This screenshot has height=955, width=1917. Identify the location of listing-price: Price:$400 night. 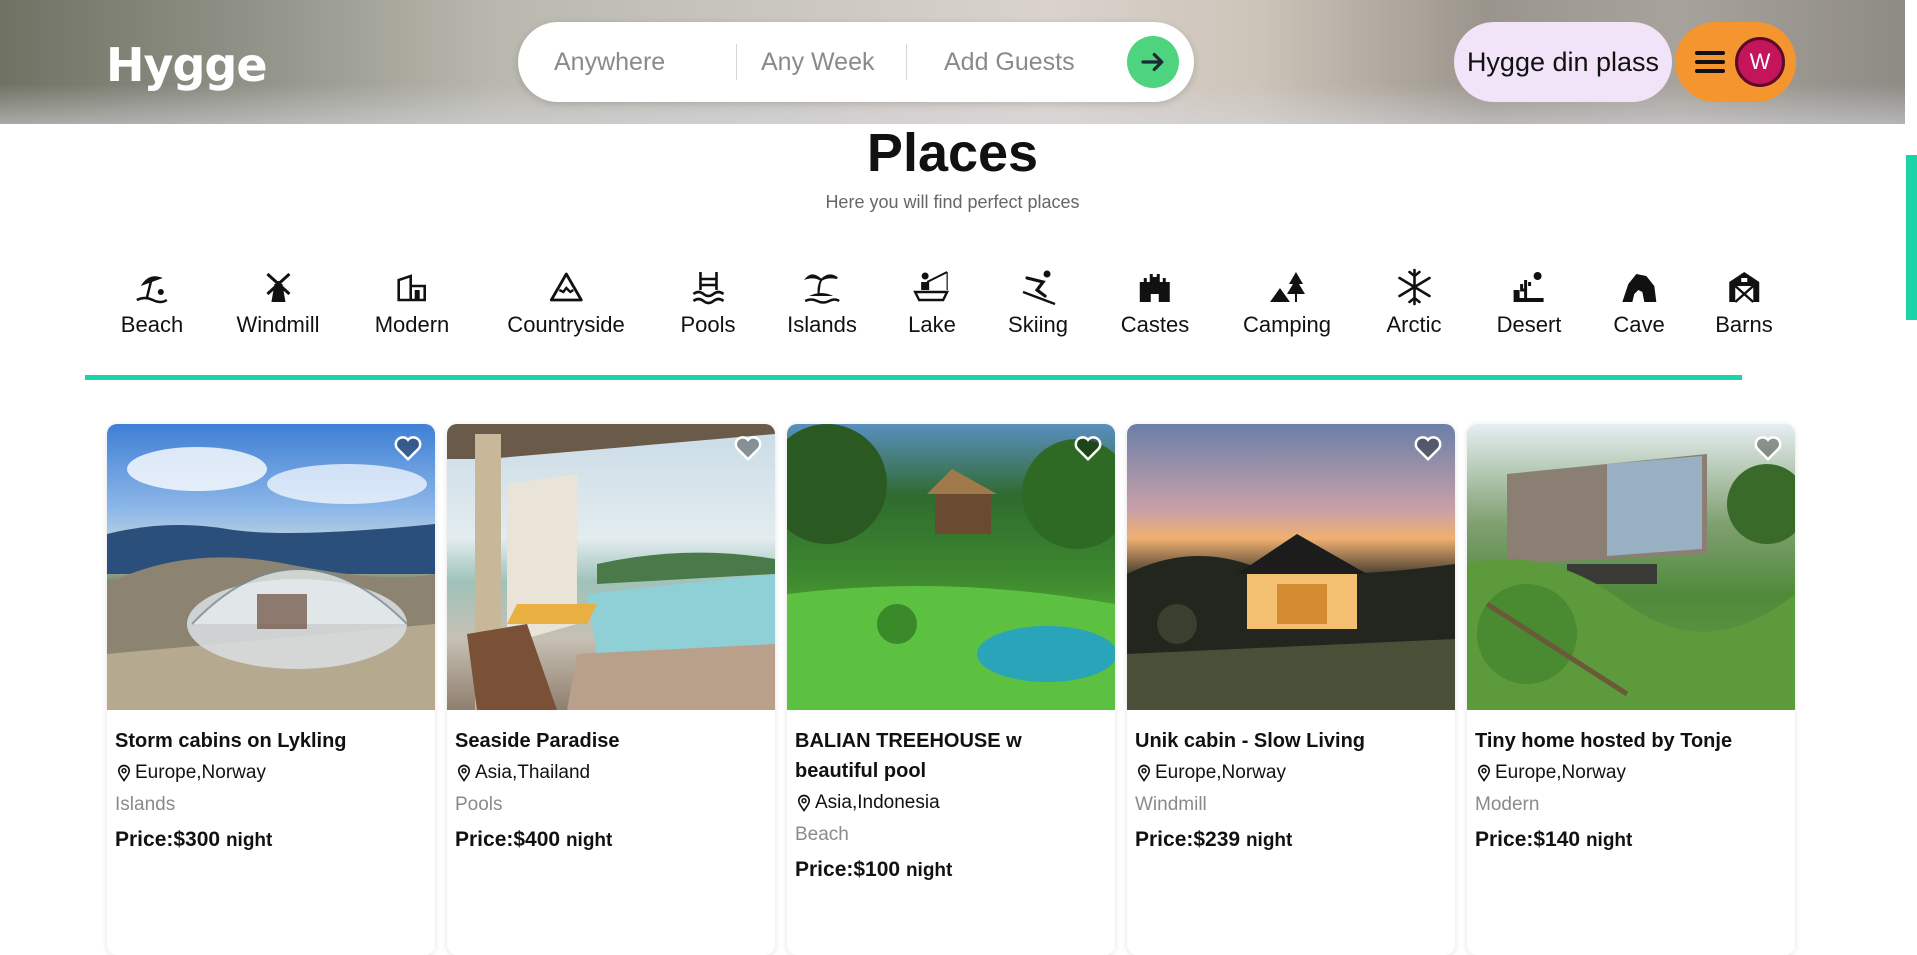
(611, 840).